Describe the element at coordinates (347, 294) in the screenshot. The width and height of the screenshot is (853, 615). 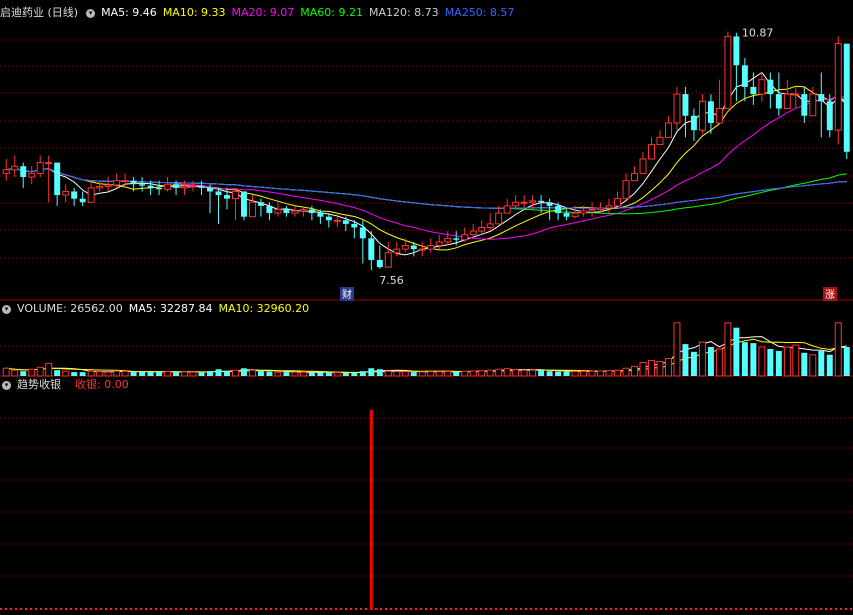
I see `finance-tag: 财` at that location.